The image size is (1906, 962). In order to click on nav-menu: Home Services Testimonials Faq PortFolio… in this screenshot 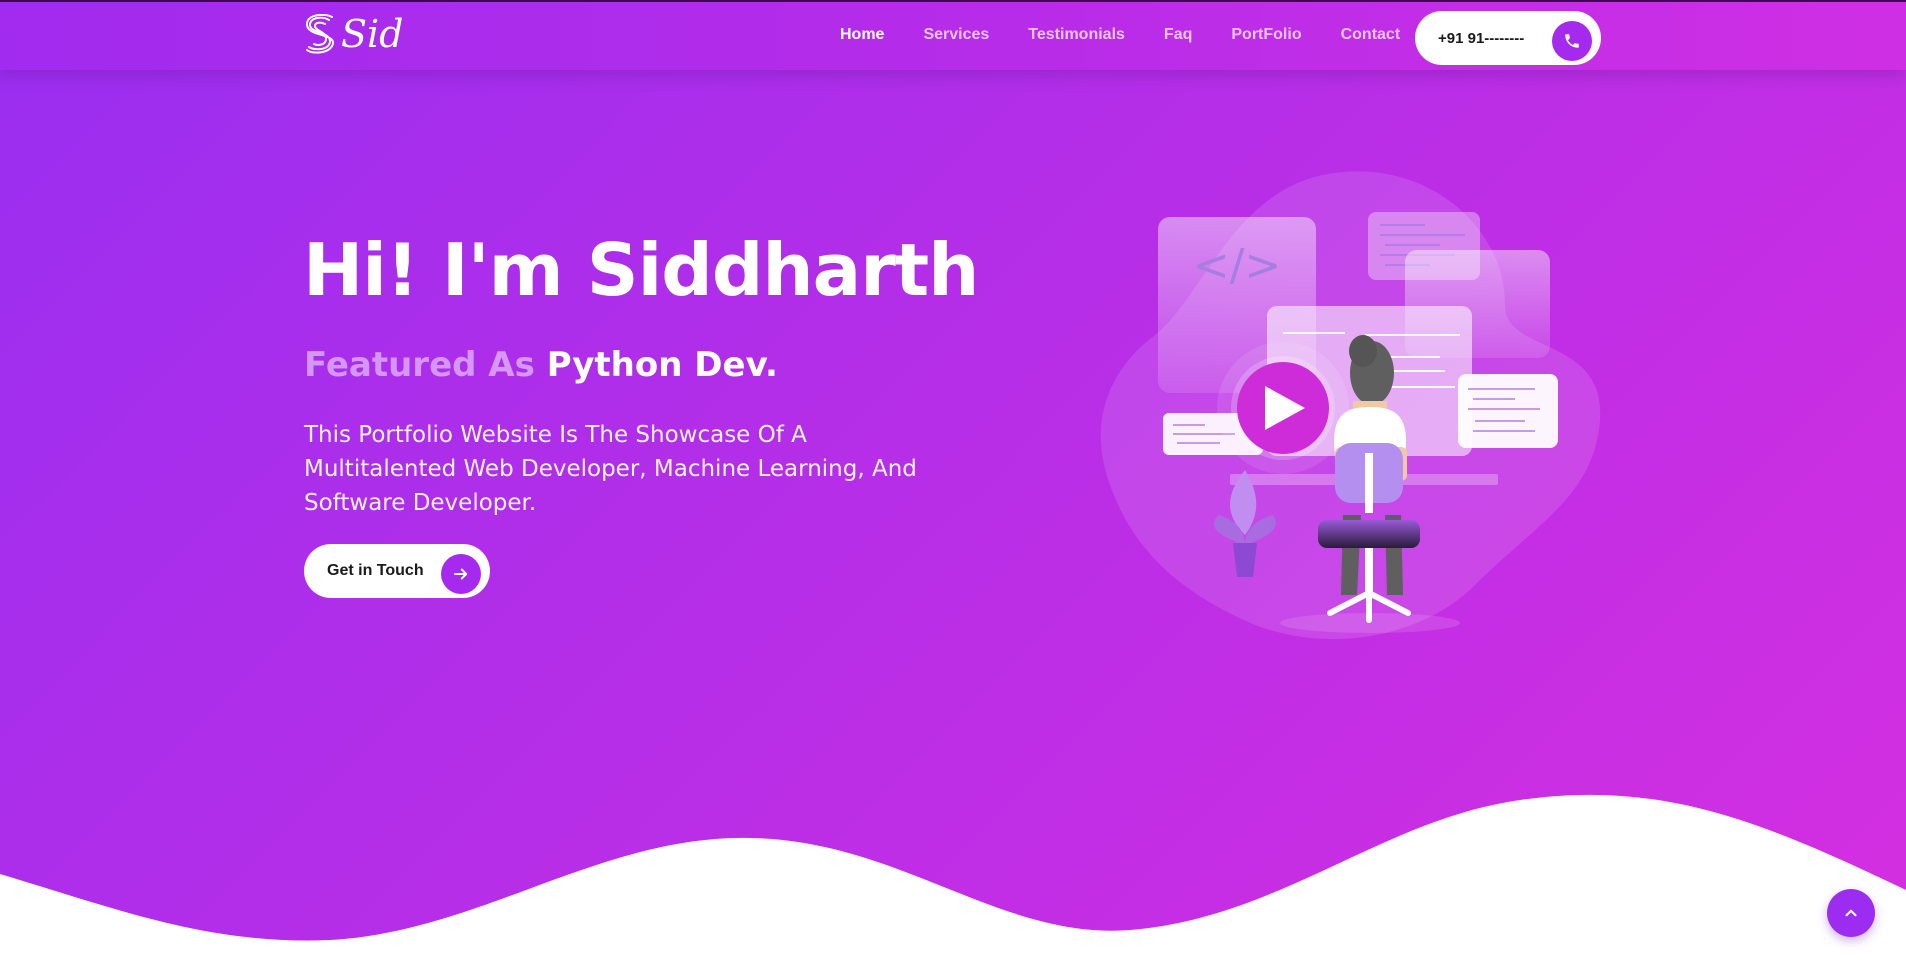, I will do `click(1139, 35)`.